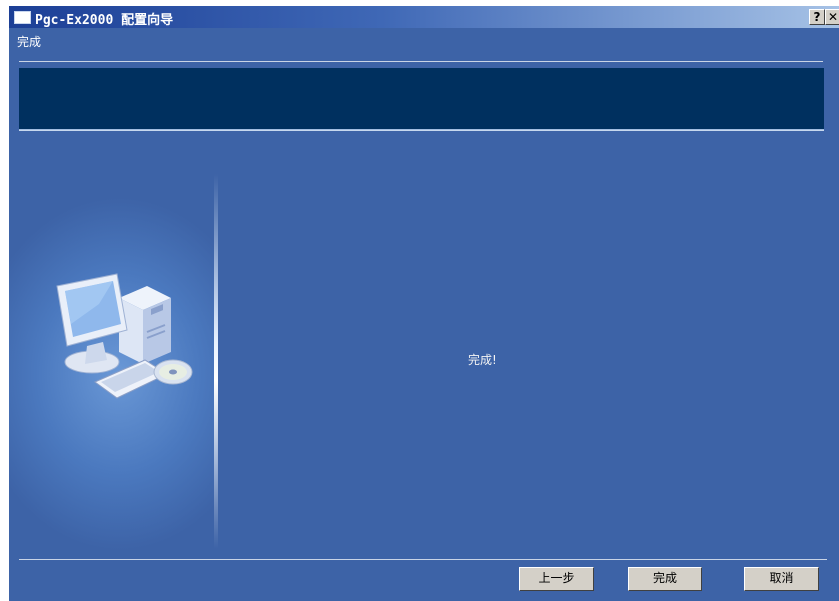 The width and height of the screenshot is (839, 601). What do you see at coordinates (424, 17) in the screenshot?
I see `title-bar: Pgc-Ex2000 配置向导 ? ✕` at bounding box center [424, 17].